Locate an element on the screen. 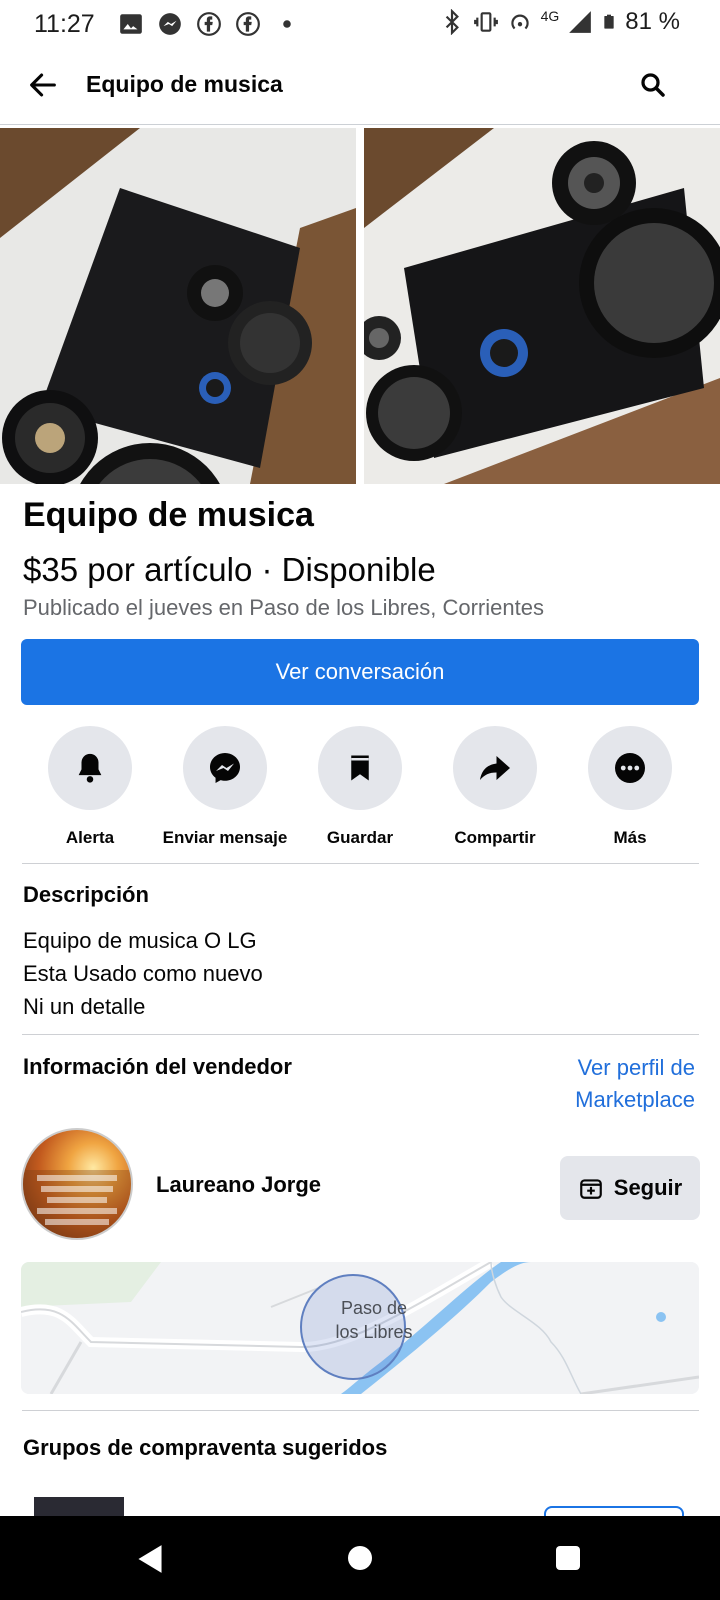  page-title: Equipo de musica is located at coordinates (184, 84).